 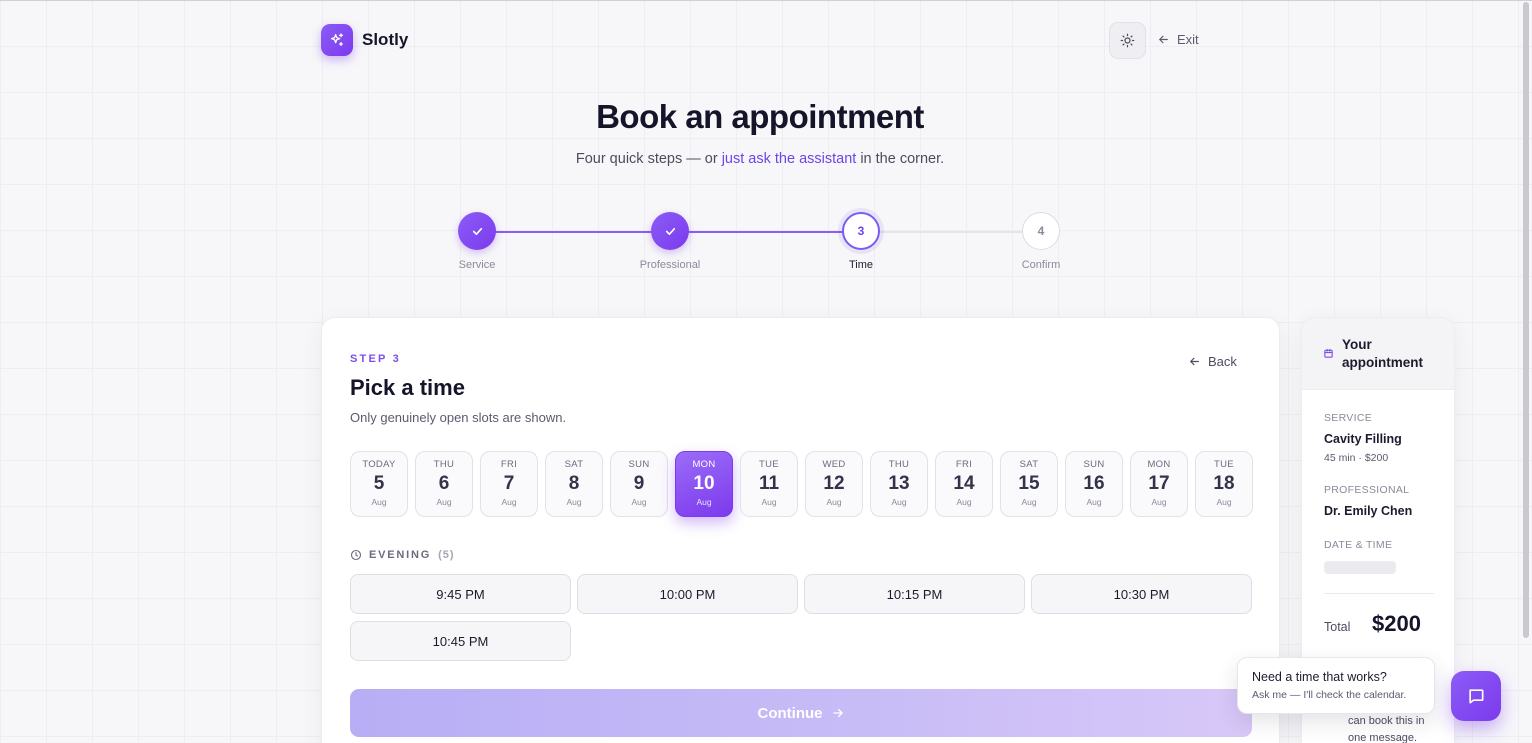 I want to click on date-chip-selected: MON 10 Aug, so click(x=704, y=484).